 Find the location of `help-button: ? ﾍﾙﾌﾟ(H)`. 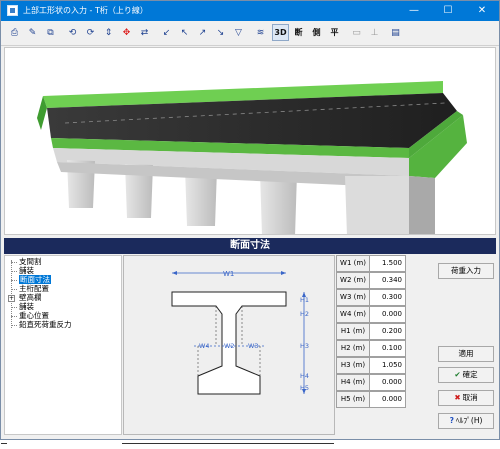

help-button: ? ﾍﾙﾌﾟ(H) is located at coordinates (466, 421).